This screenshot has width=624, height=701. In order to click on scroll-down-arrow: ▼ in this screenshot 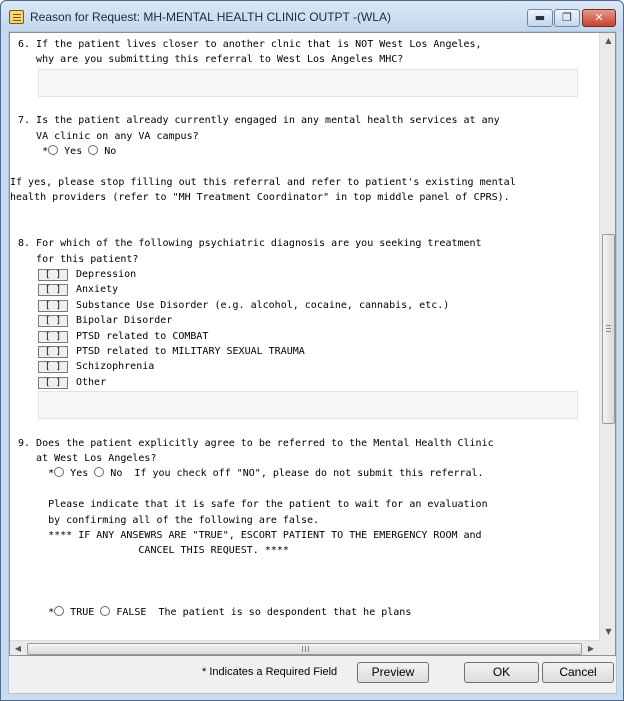, I will do `click(607, 632)`.